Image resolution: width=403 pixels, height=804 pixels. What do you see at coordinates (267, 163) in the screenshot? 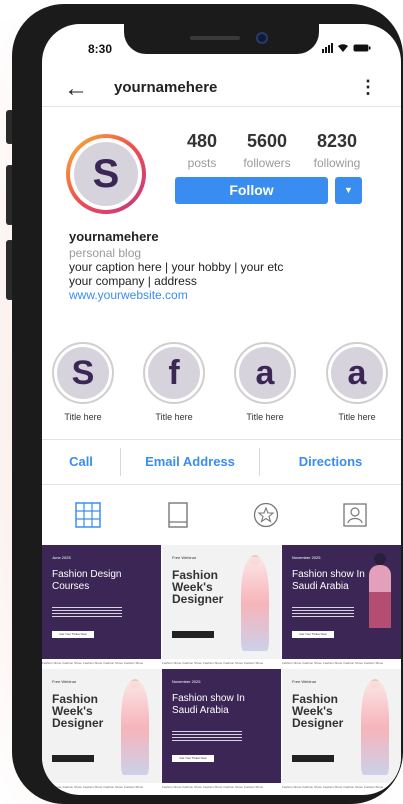
I see `stat-followers-label: followers` at bounding box center [267, 163].